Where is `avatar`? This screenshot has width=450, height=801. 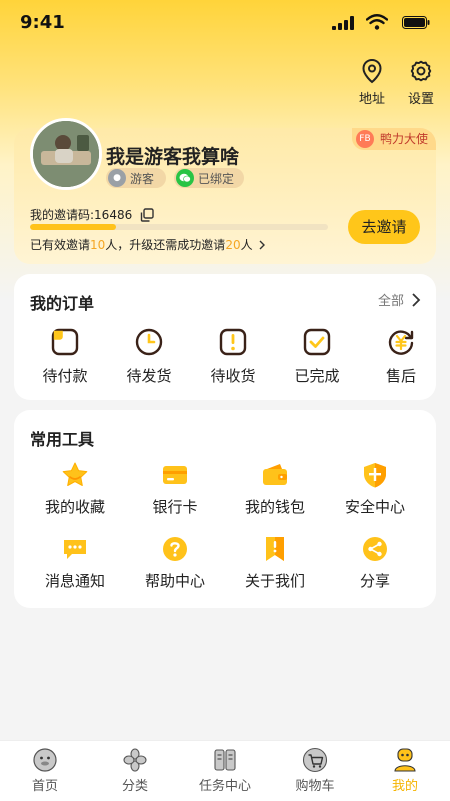 avatar is located at coordinates (66, 154).